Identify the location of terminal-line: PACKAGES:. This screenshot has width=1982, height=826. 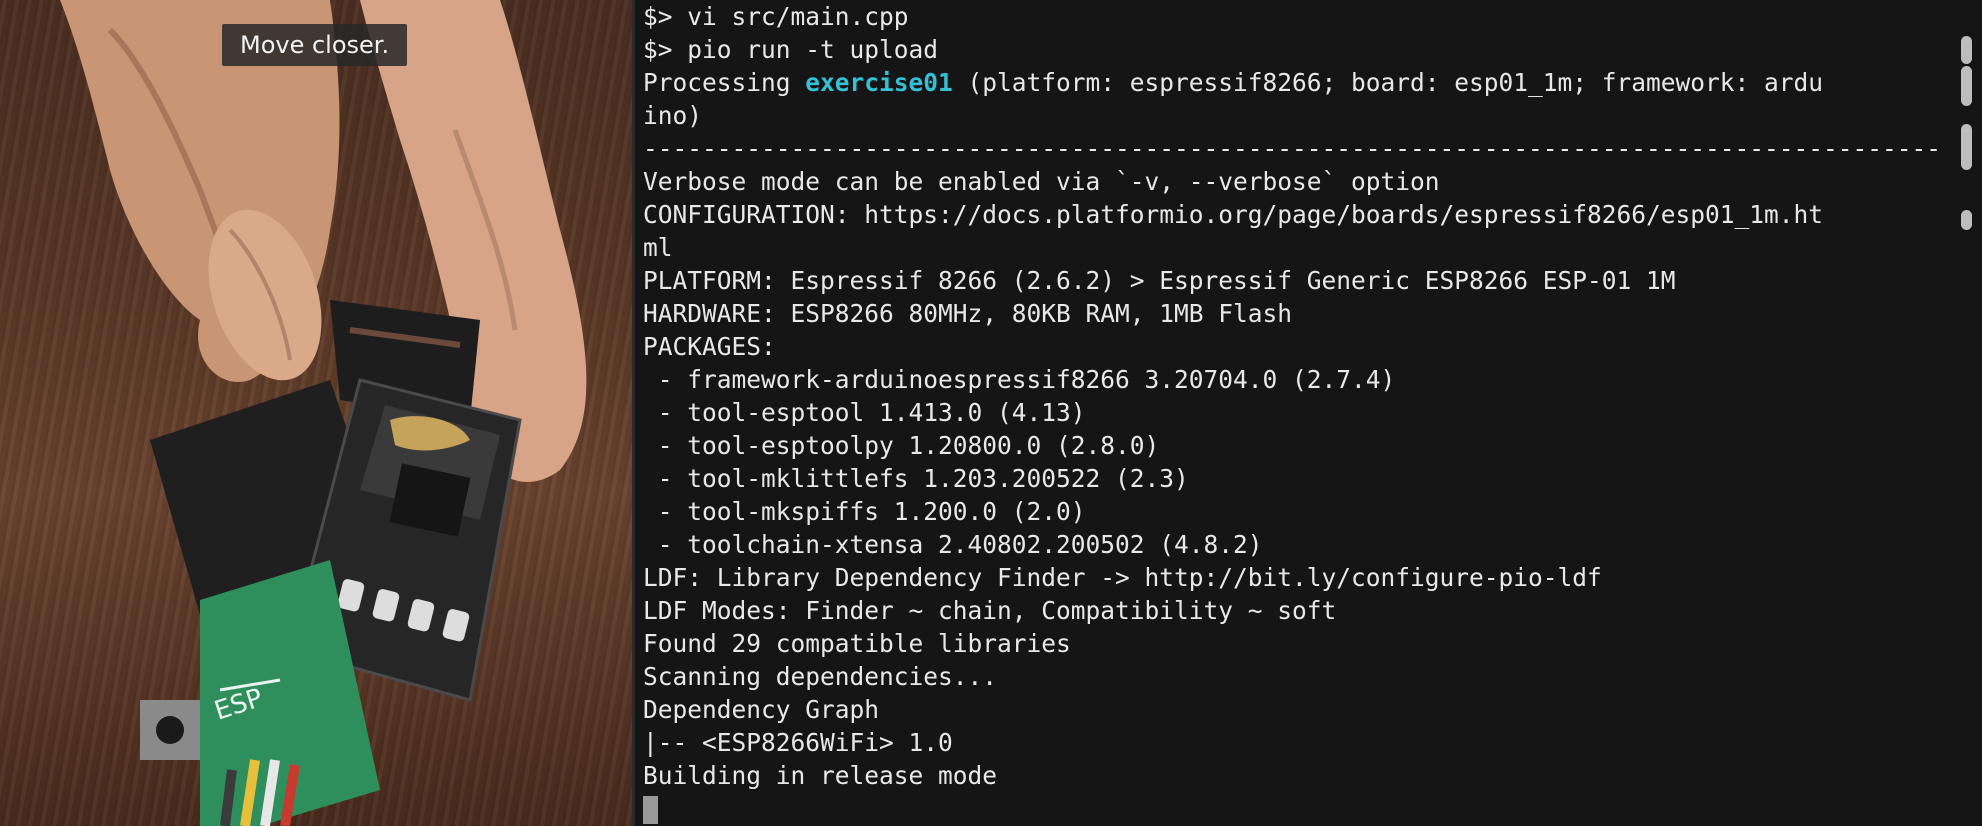
(709, 346).